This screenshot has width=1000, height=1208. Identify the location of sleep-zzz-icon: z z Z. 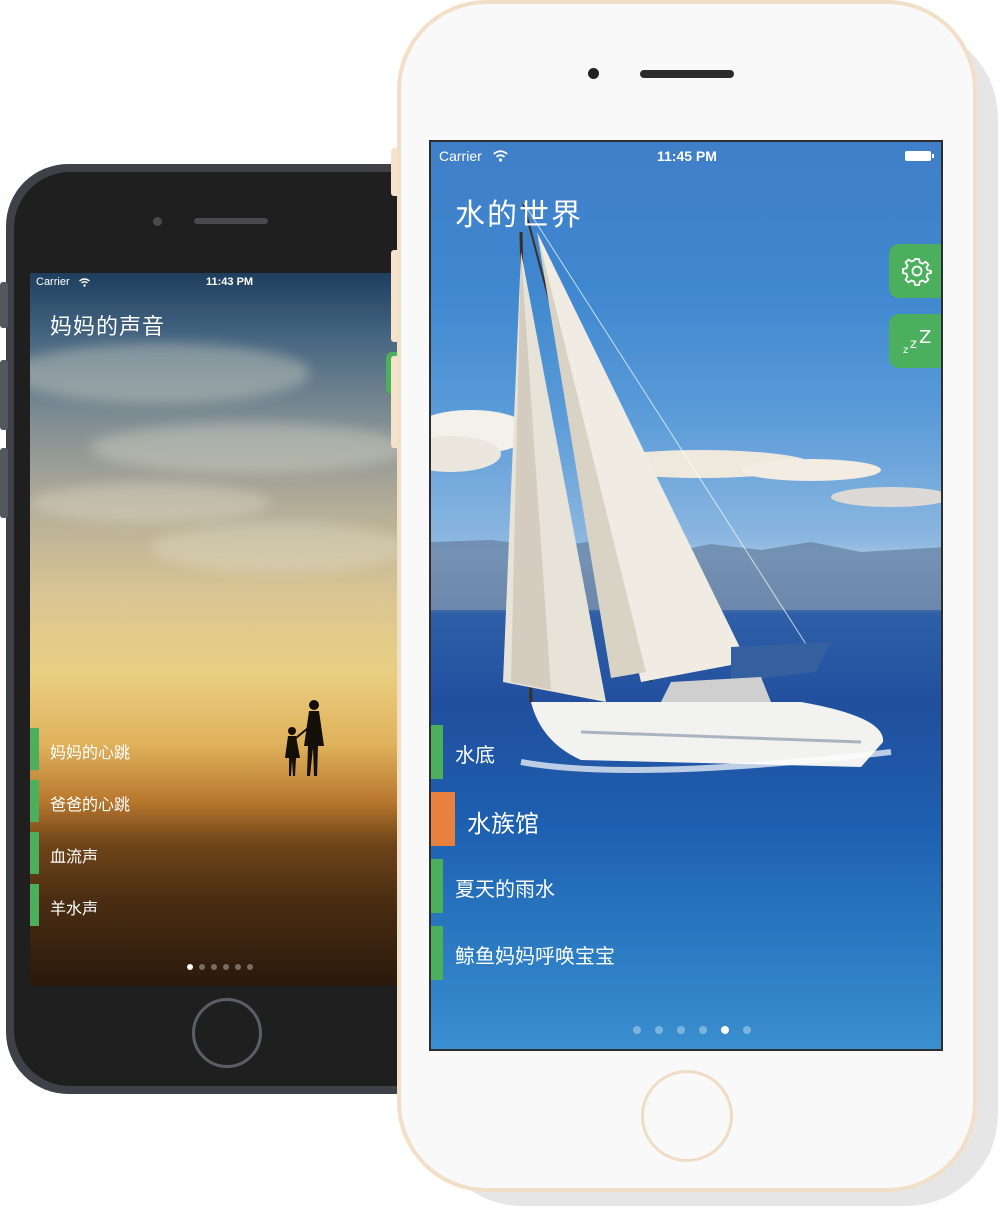
(917, 341).